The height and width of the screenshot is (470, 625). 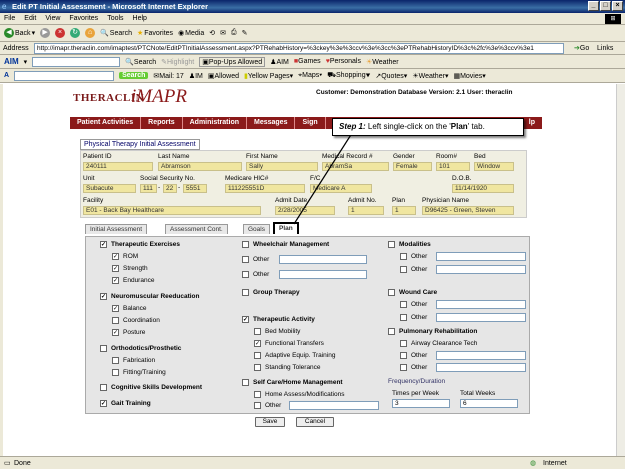 What do you see at coordinates (404, 210) in the screenshot?
I see `plan-field: 1` at bounding box center [404, 210].